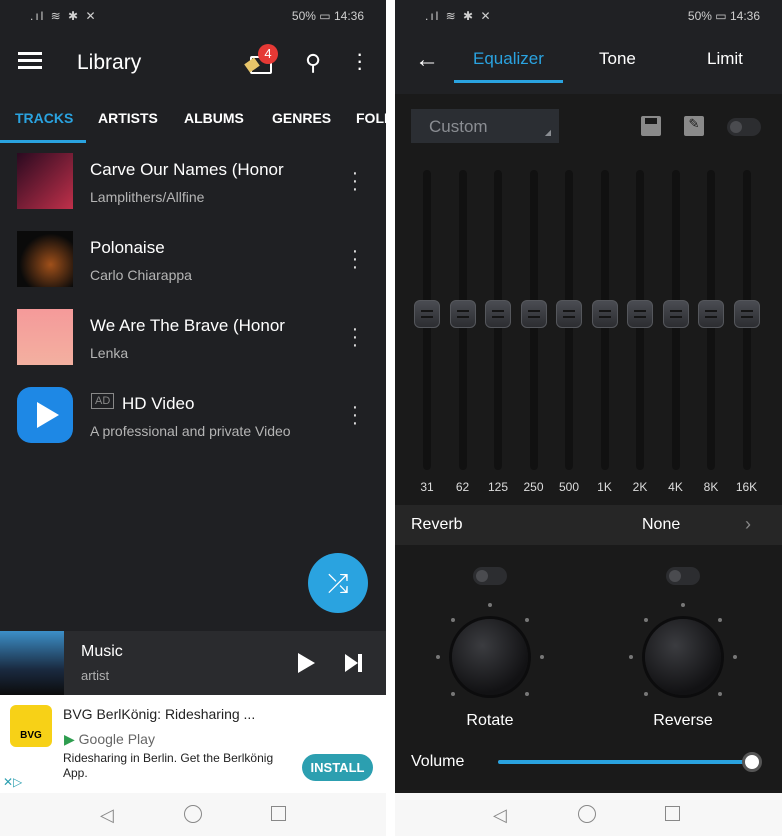 The image size is (782, 836). What do you see at coordinates (485, 126) in the screenshot?
I see `preset-dropdown: Custom ◢` at bounding box center [485, 126].